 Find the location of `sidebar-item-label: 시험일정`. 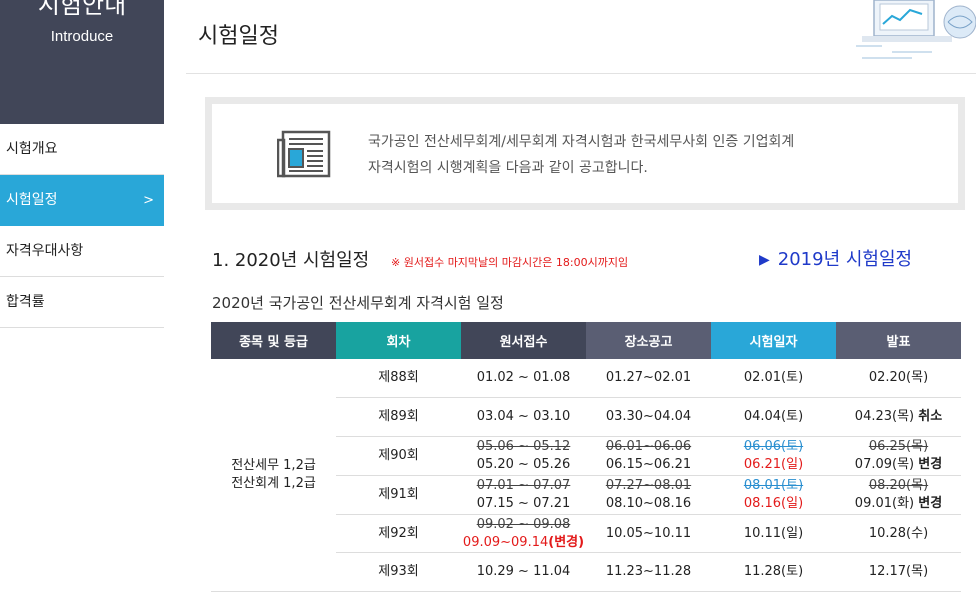

sidebar-item-label: 시험일정 is located at coordinates (32, 200).